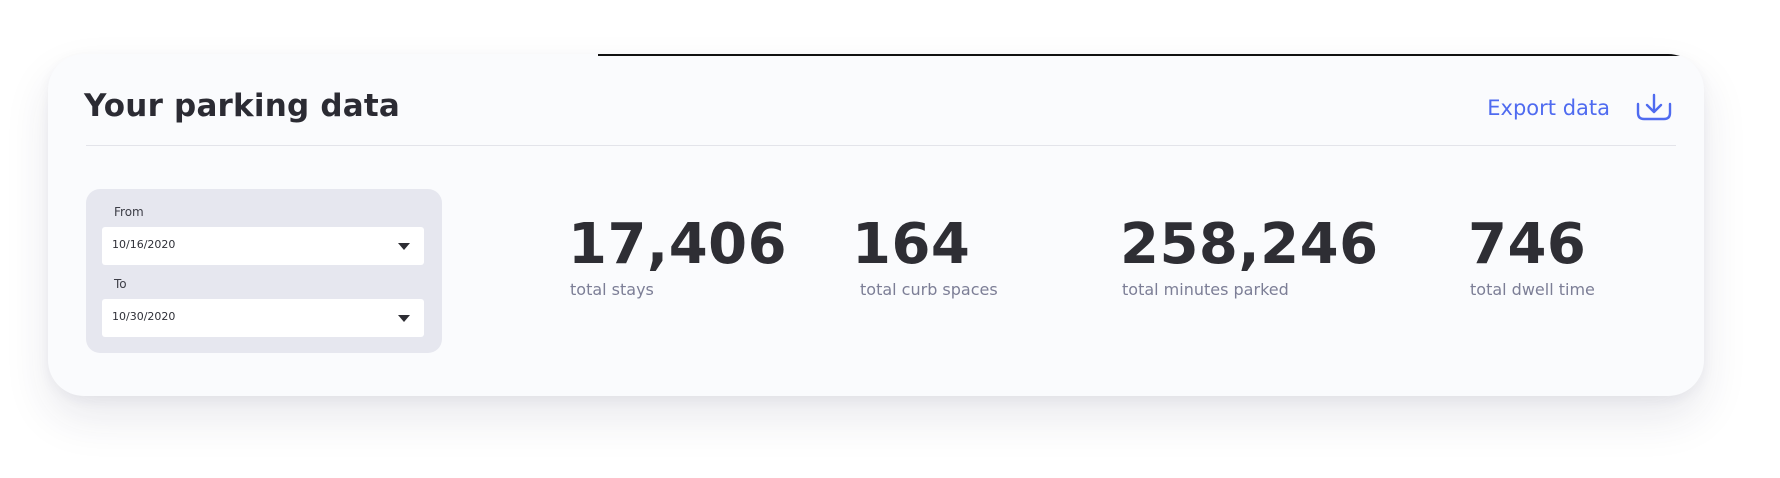 This screenshot has height=478, width=1780. I want to click on stat-label: total minutes parked, so click(1205, 289).